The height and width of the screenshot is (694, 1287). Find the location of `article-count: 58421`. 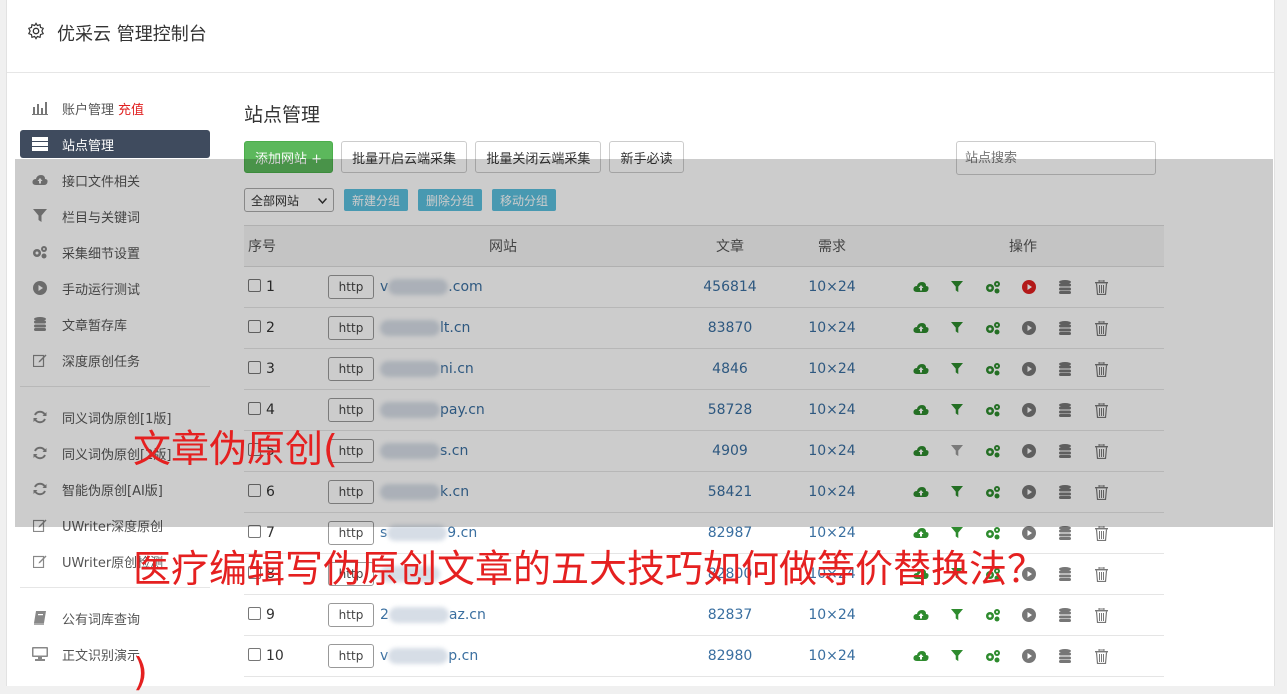

article-count: 58421 is located at coordinates (730, 492).